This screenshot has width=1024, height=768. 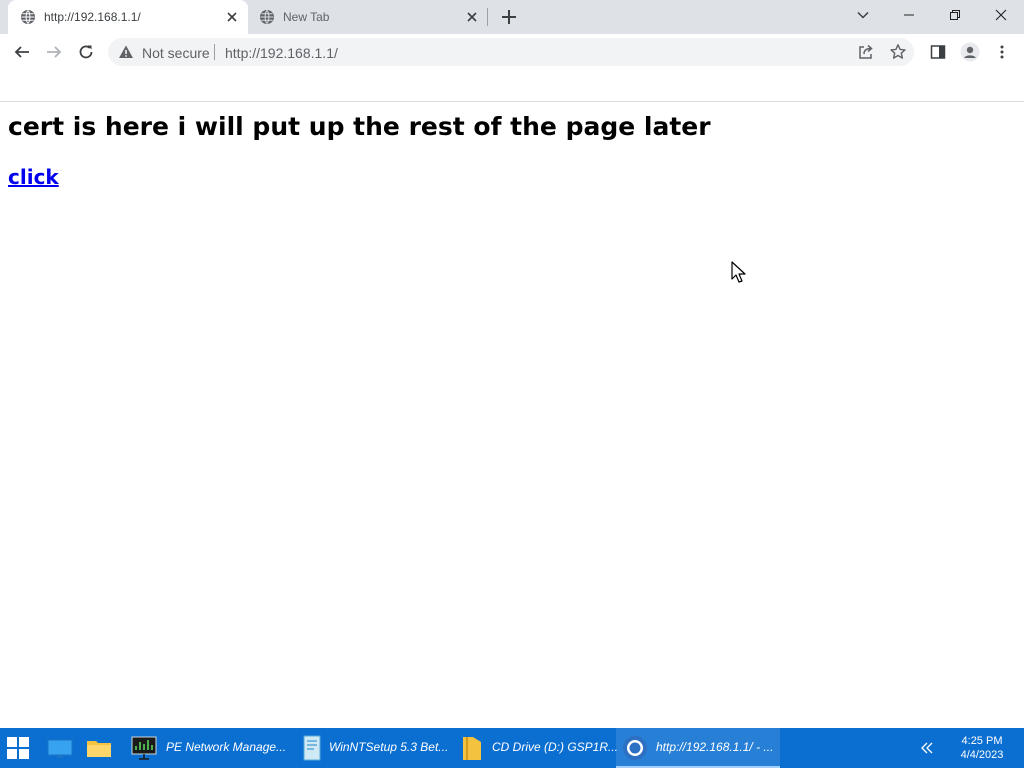 I want to click on minimize-button, so click(x=909, y=15).